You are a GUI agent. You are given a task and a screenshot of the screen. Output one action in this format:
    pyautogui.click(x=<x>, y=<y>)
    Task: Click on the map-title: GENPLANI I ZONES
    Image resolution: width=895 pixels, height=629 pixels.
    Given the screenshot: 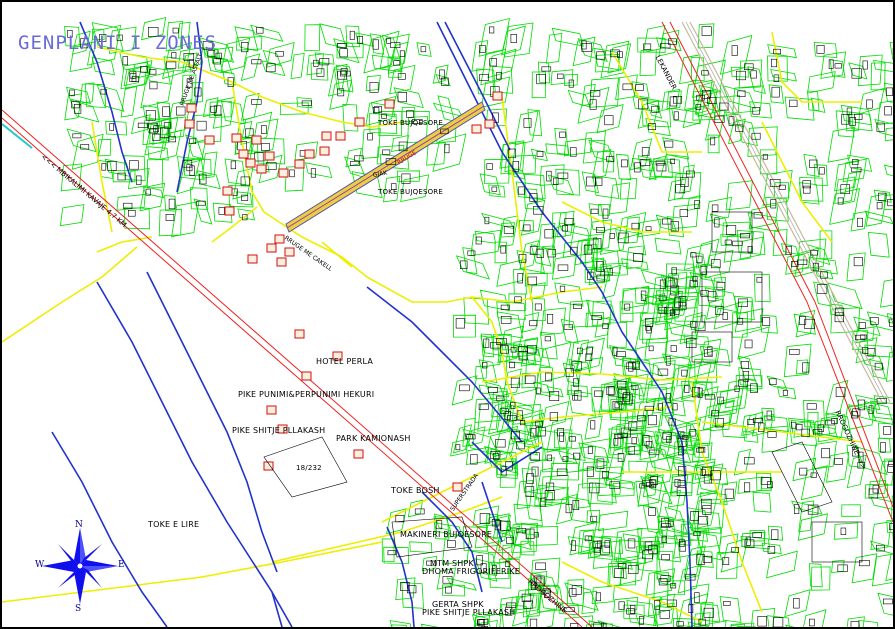 What is the action you would take?
    pyautogui.click(x=118, y=43)
    